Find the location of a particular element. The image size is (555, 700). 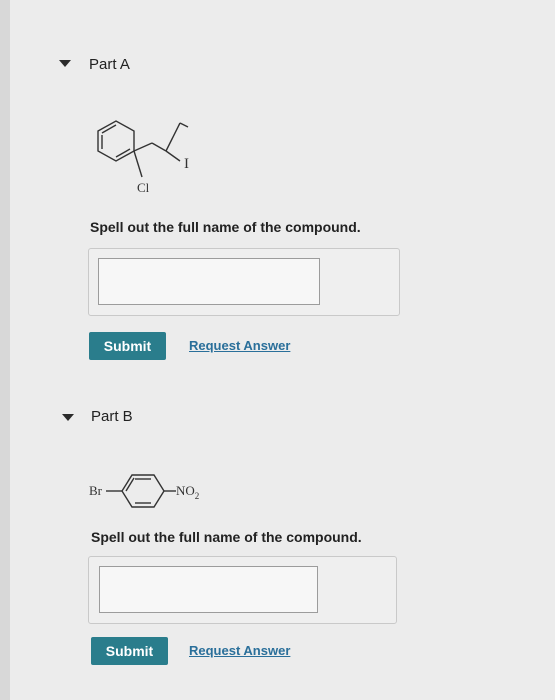

part-b-prompt: Spell out the full name of the compound. is located at coordinates (226, 537).